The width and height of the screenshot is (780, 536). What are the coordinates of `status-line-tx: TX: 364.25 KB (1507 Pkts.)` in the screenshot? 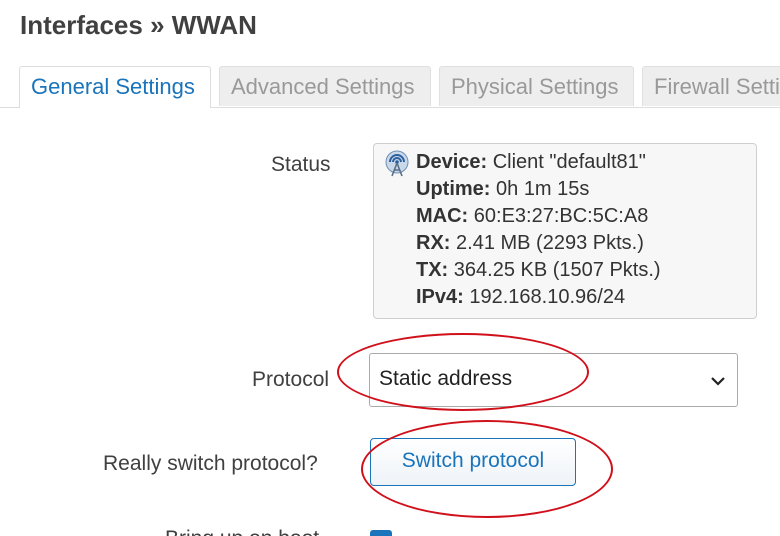 It's located at (538, 270).